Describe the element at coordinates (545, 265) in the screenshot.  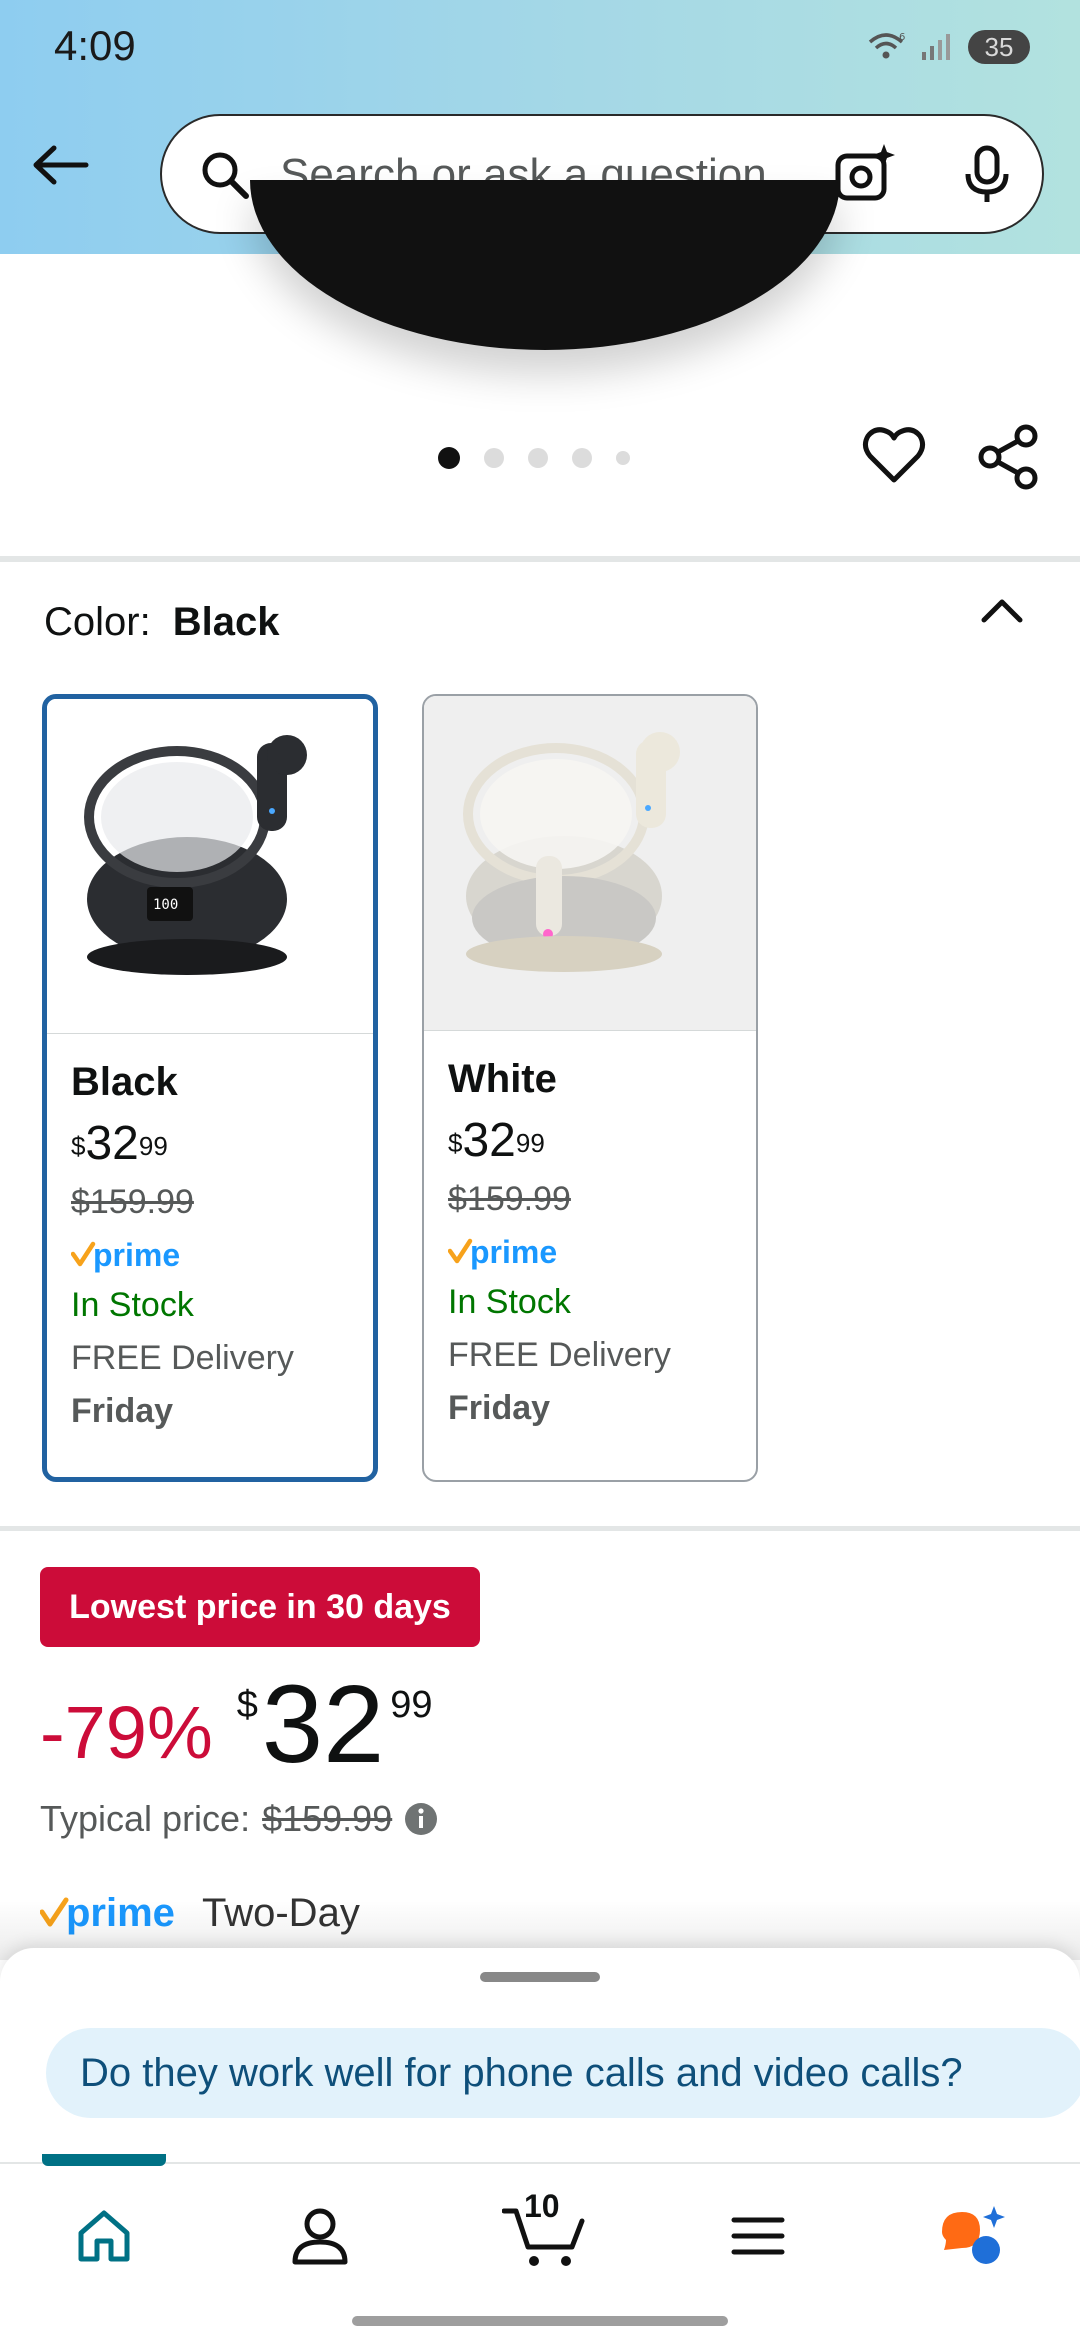
I see `product-image` at that location.